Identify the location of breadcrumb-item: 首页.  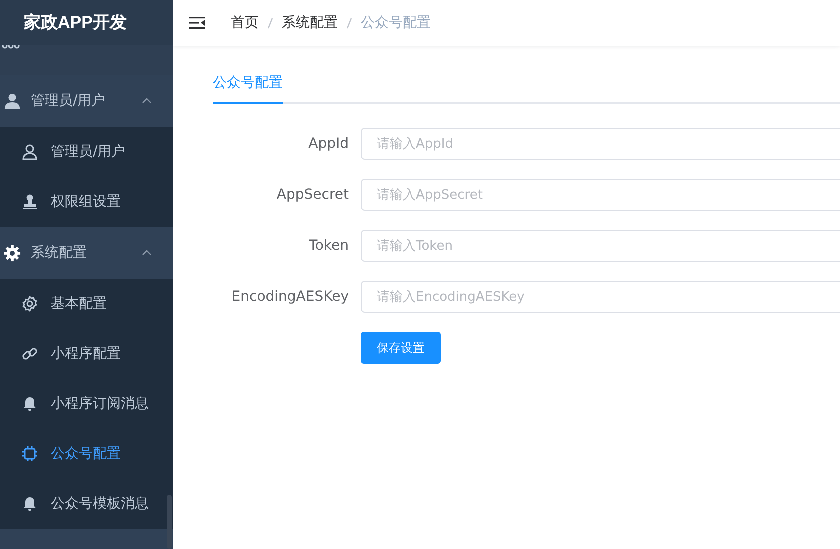
(245, 23).